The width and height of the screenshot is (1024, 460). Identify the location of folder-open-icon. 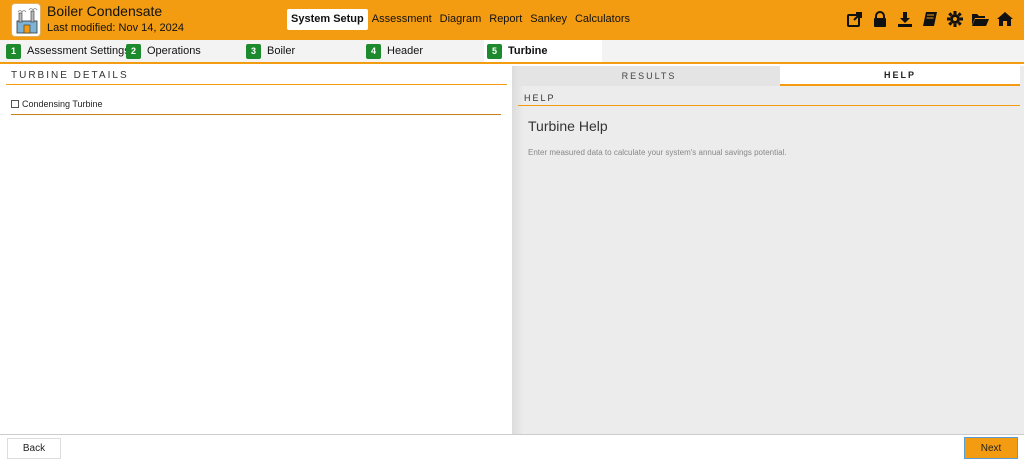
(980, 19).